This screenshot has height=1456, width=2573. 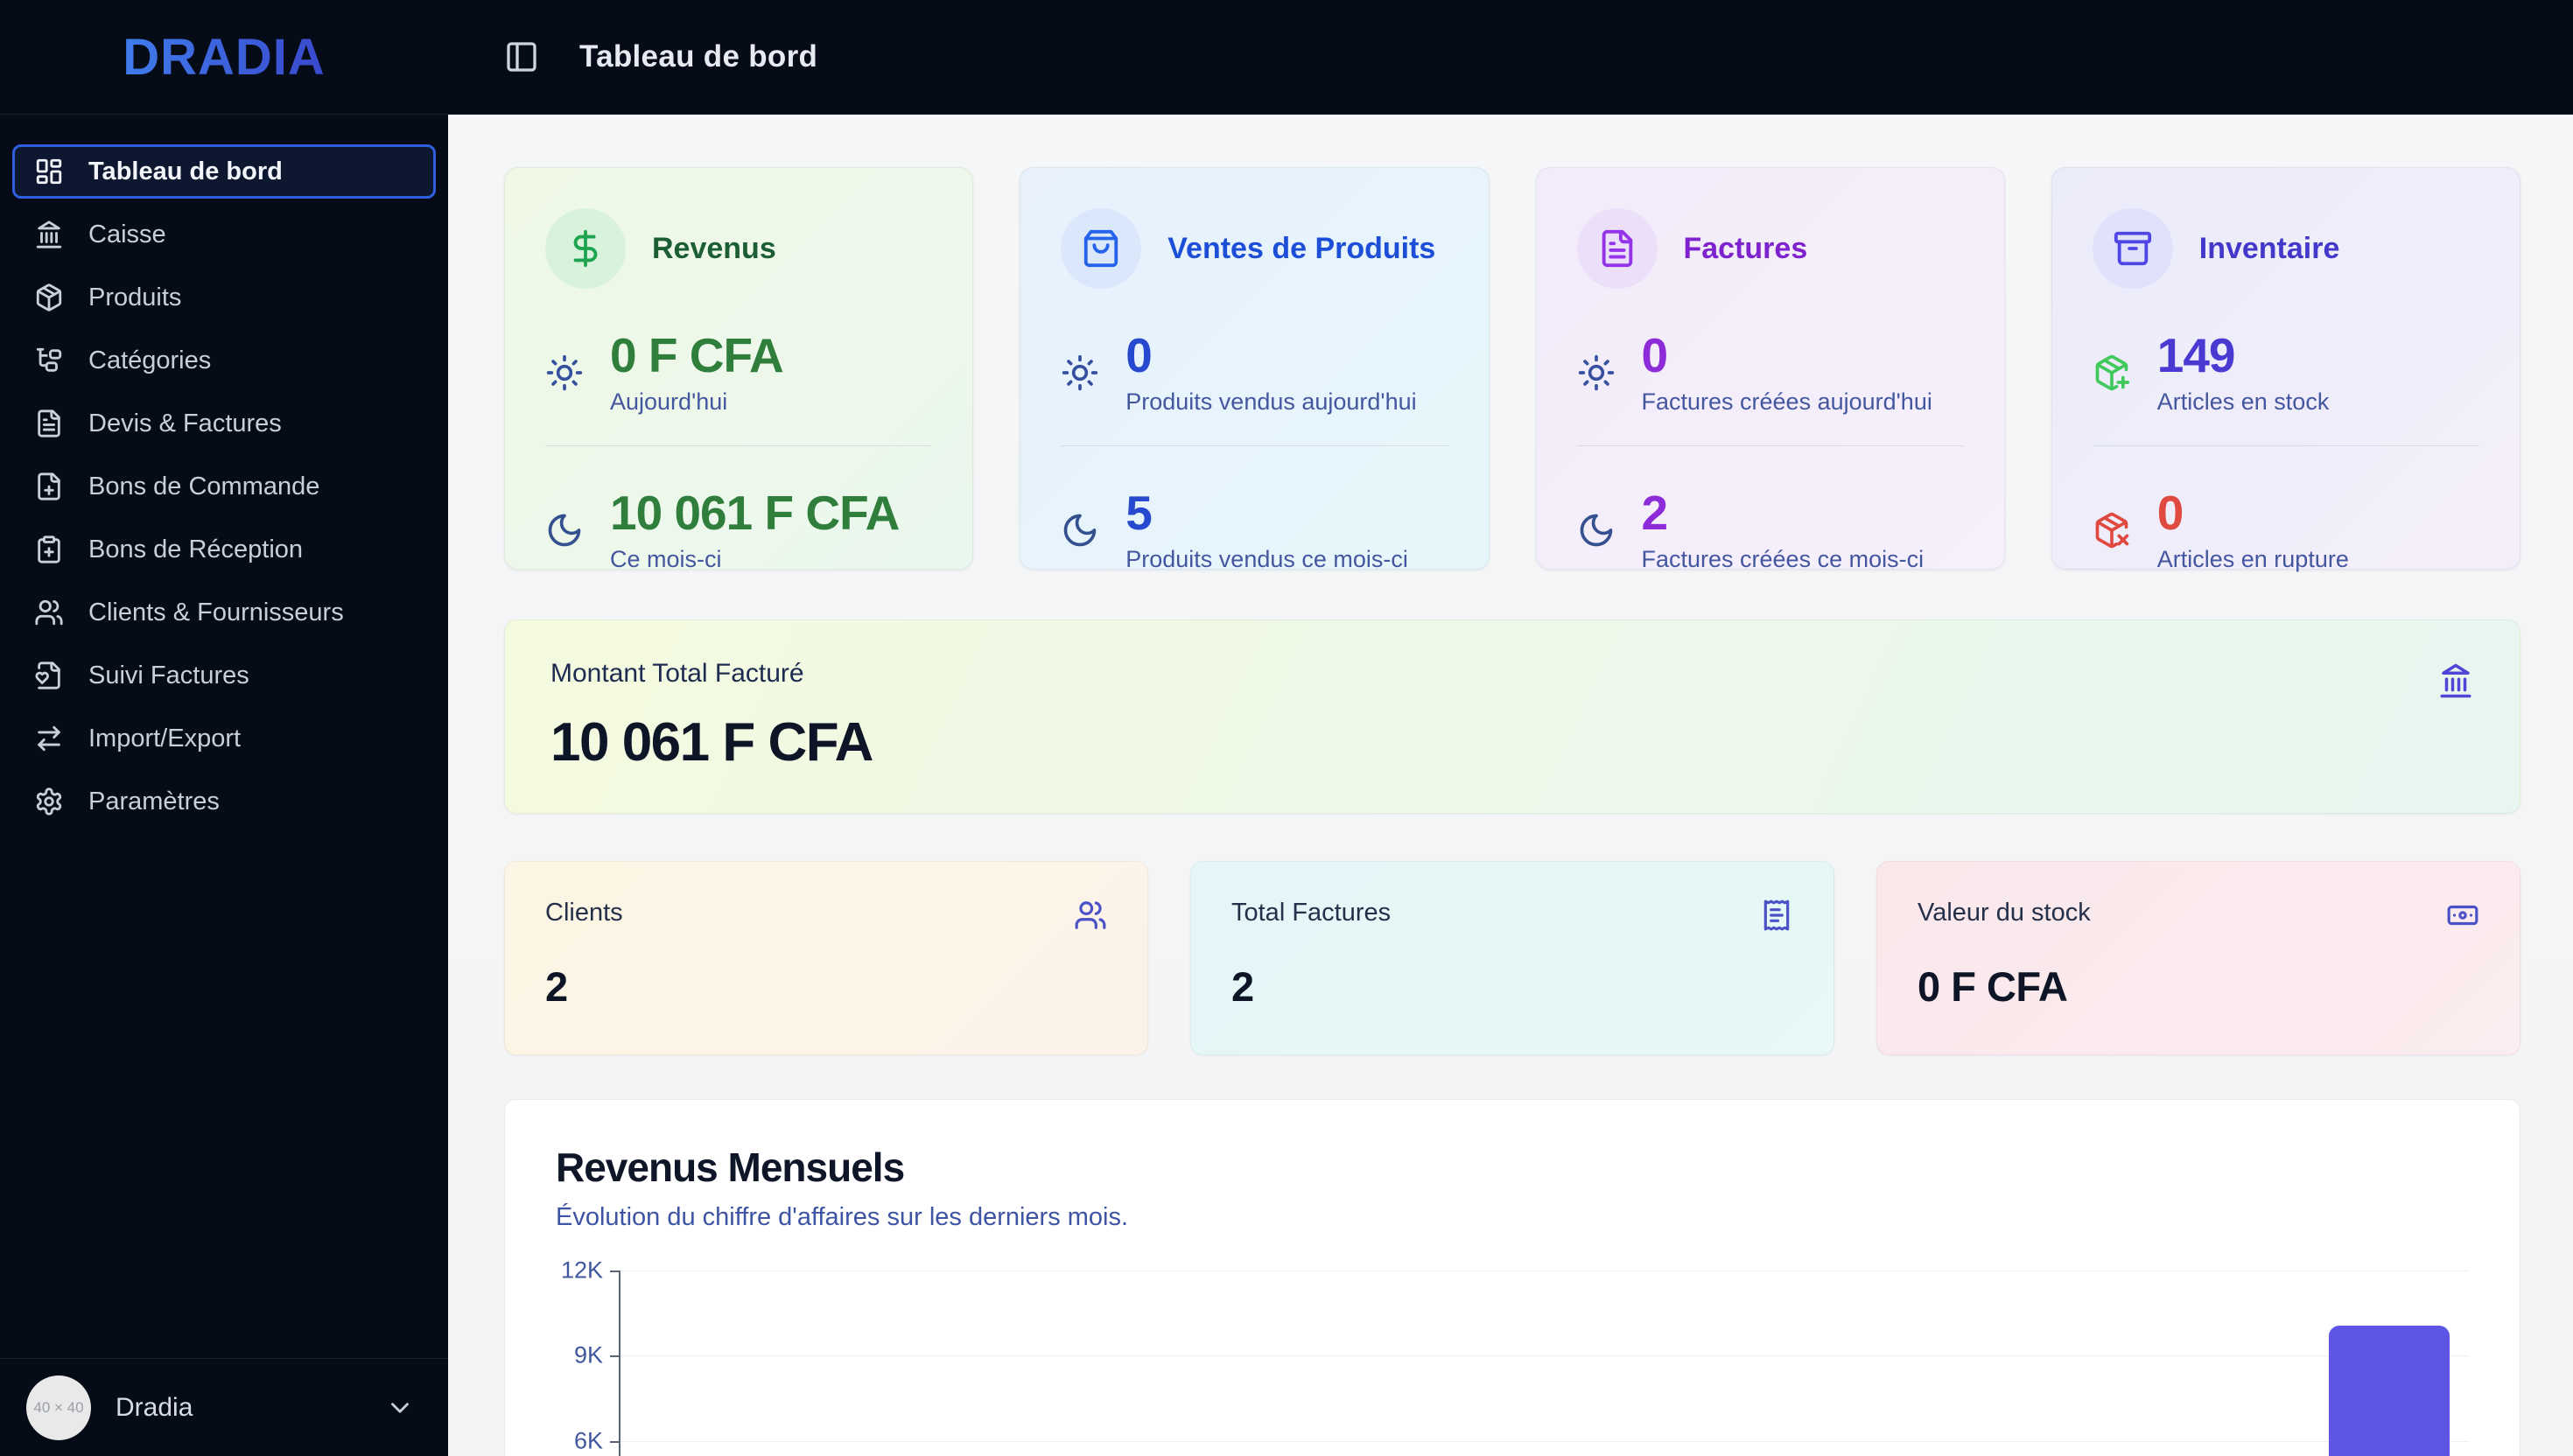 I want to click on sidebar-item-import-export: Import/Export, so click(x=224, y=738).